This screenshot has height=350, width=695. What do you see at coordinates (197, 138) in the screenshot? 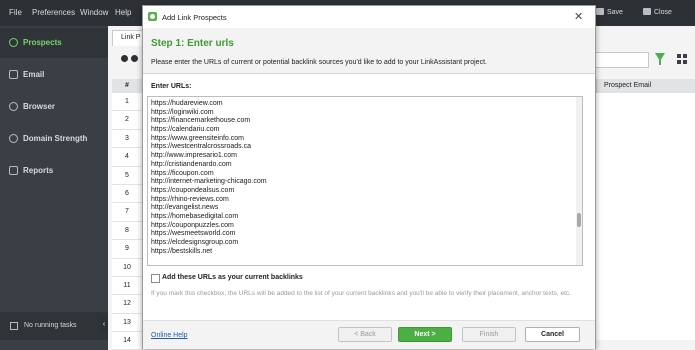
I see `url-line: https://www.greensiteinfo.com` at bounding box center [197, 138].